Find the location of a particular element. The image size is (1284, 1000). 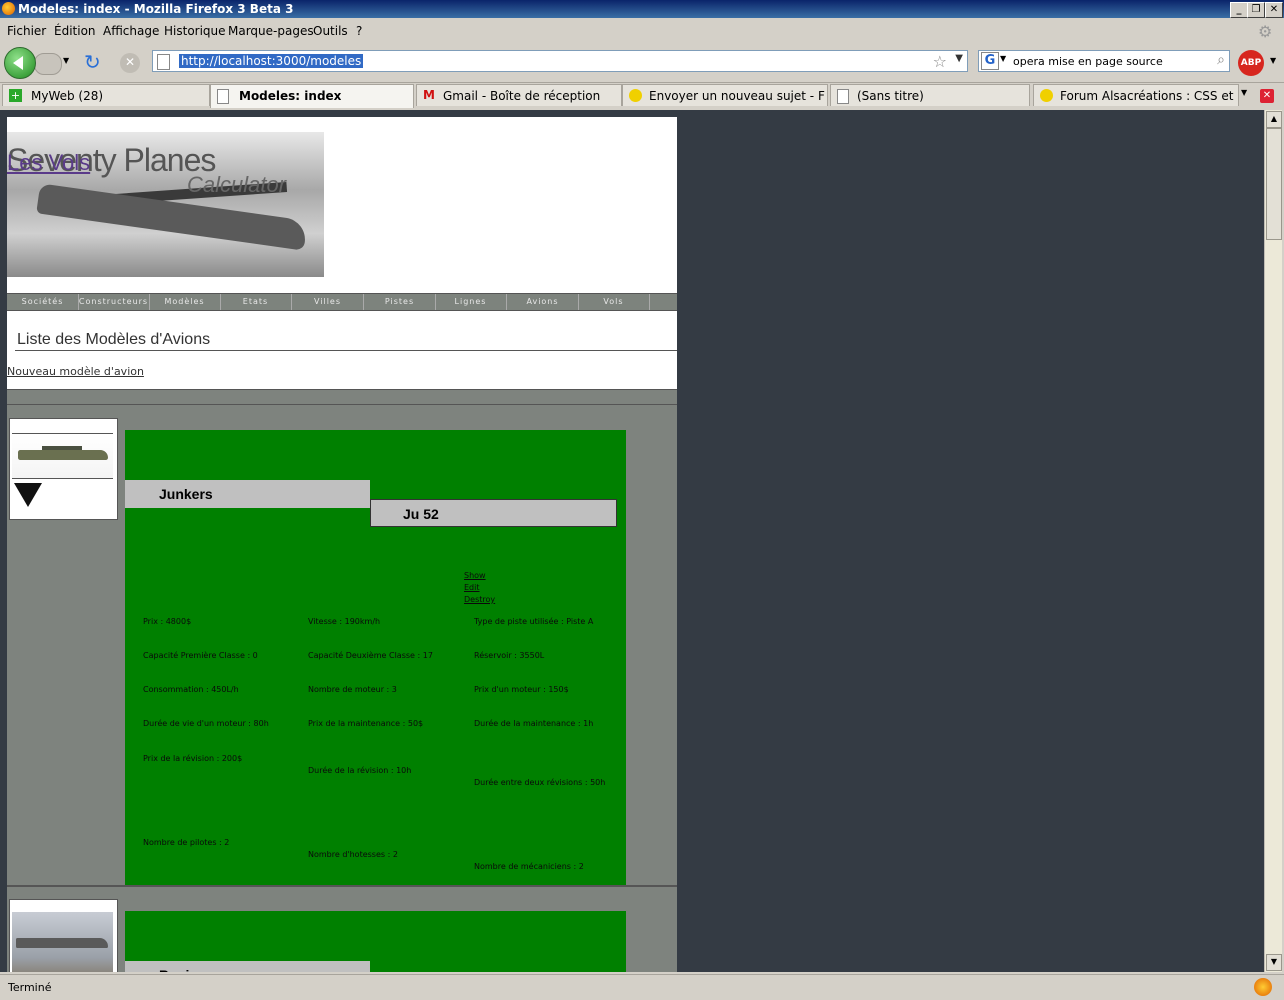

tab-label: (Sans titre) is located at coordinates (890, 96).